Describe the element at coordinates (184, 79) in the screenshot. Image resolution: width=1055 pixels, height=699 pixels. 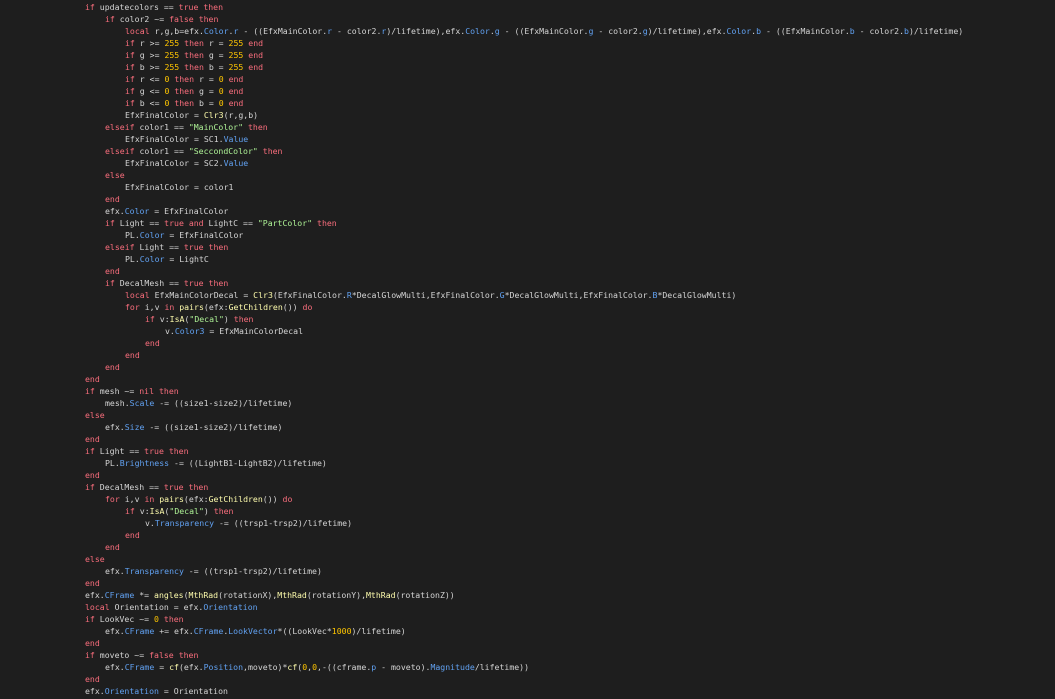
I see `code-line: if r <= 0 then r = 0 end` at that location.